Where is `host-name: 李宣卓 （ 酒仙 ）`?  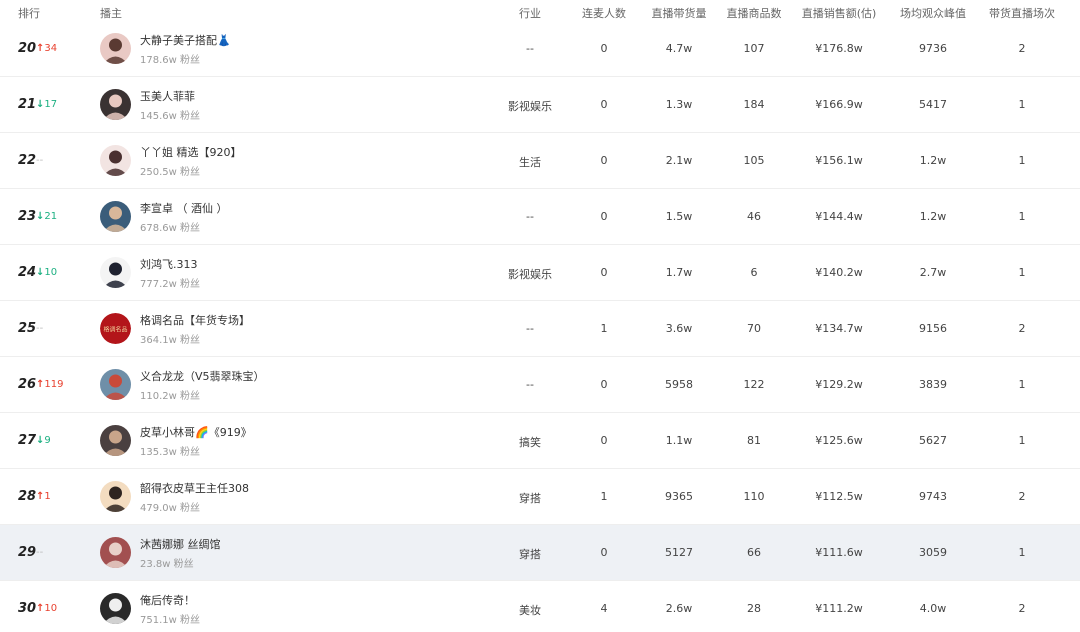
host-name: 李宣卓 （ 酒仙 ） is located at coordinates (184, 208).